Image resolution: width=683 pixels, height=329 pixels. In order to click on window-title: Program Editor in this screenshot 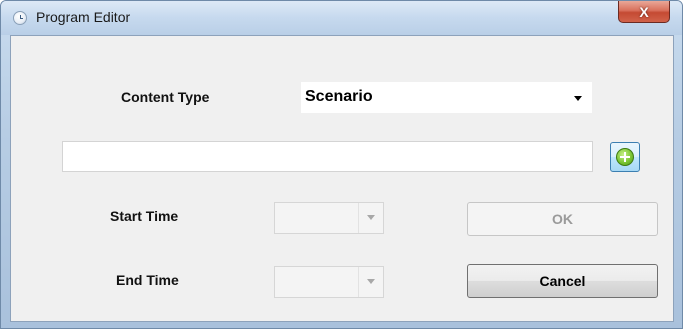, I will do `click(83, 17)`.